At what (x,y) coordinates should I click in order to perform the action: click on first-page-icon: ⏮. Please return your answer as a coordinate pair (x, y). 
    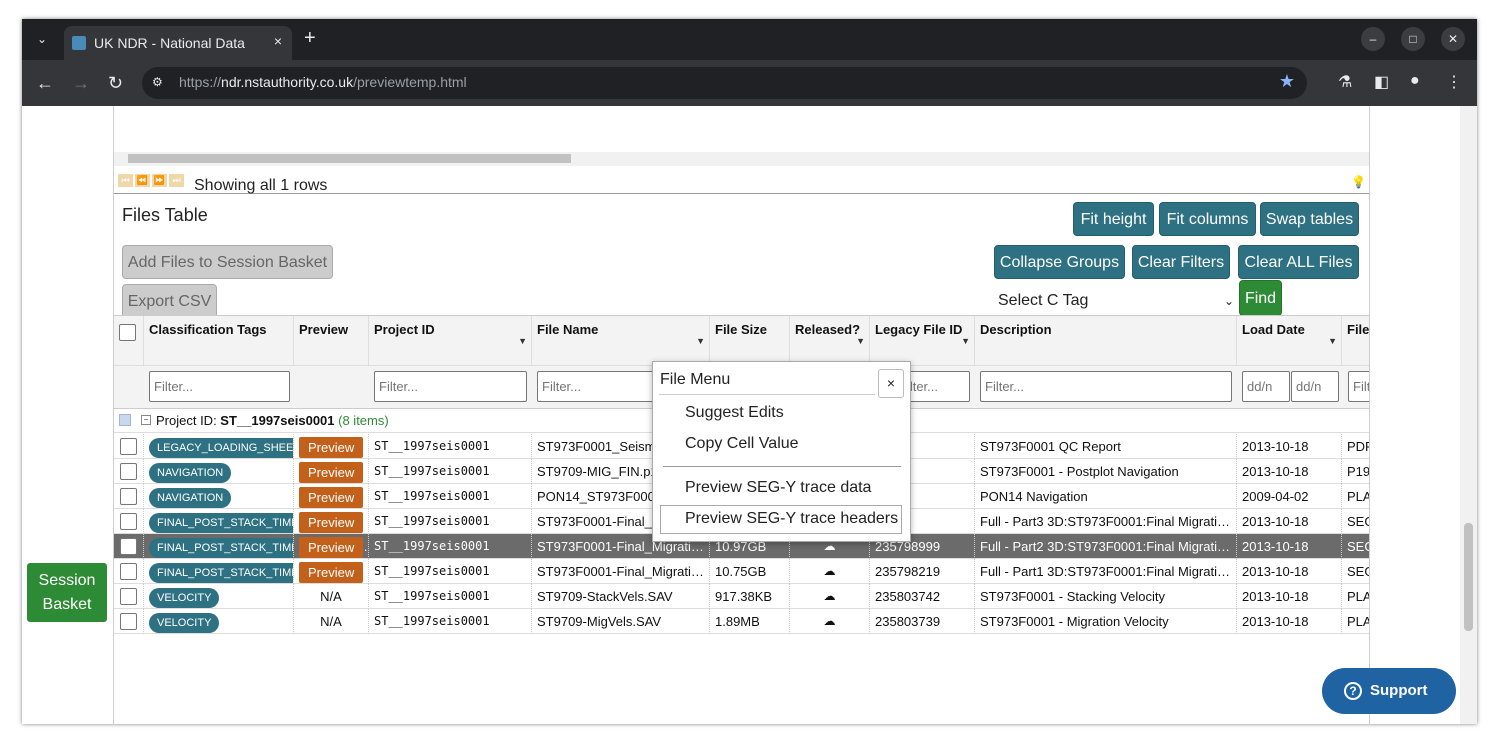
    Looking at the image, I should click on (125, 180).